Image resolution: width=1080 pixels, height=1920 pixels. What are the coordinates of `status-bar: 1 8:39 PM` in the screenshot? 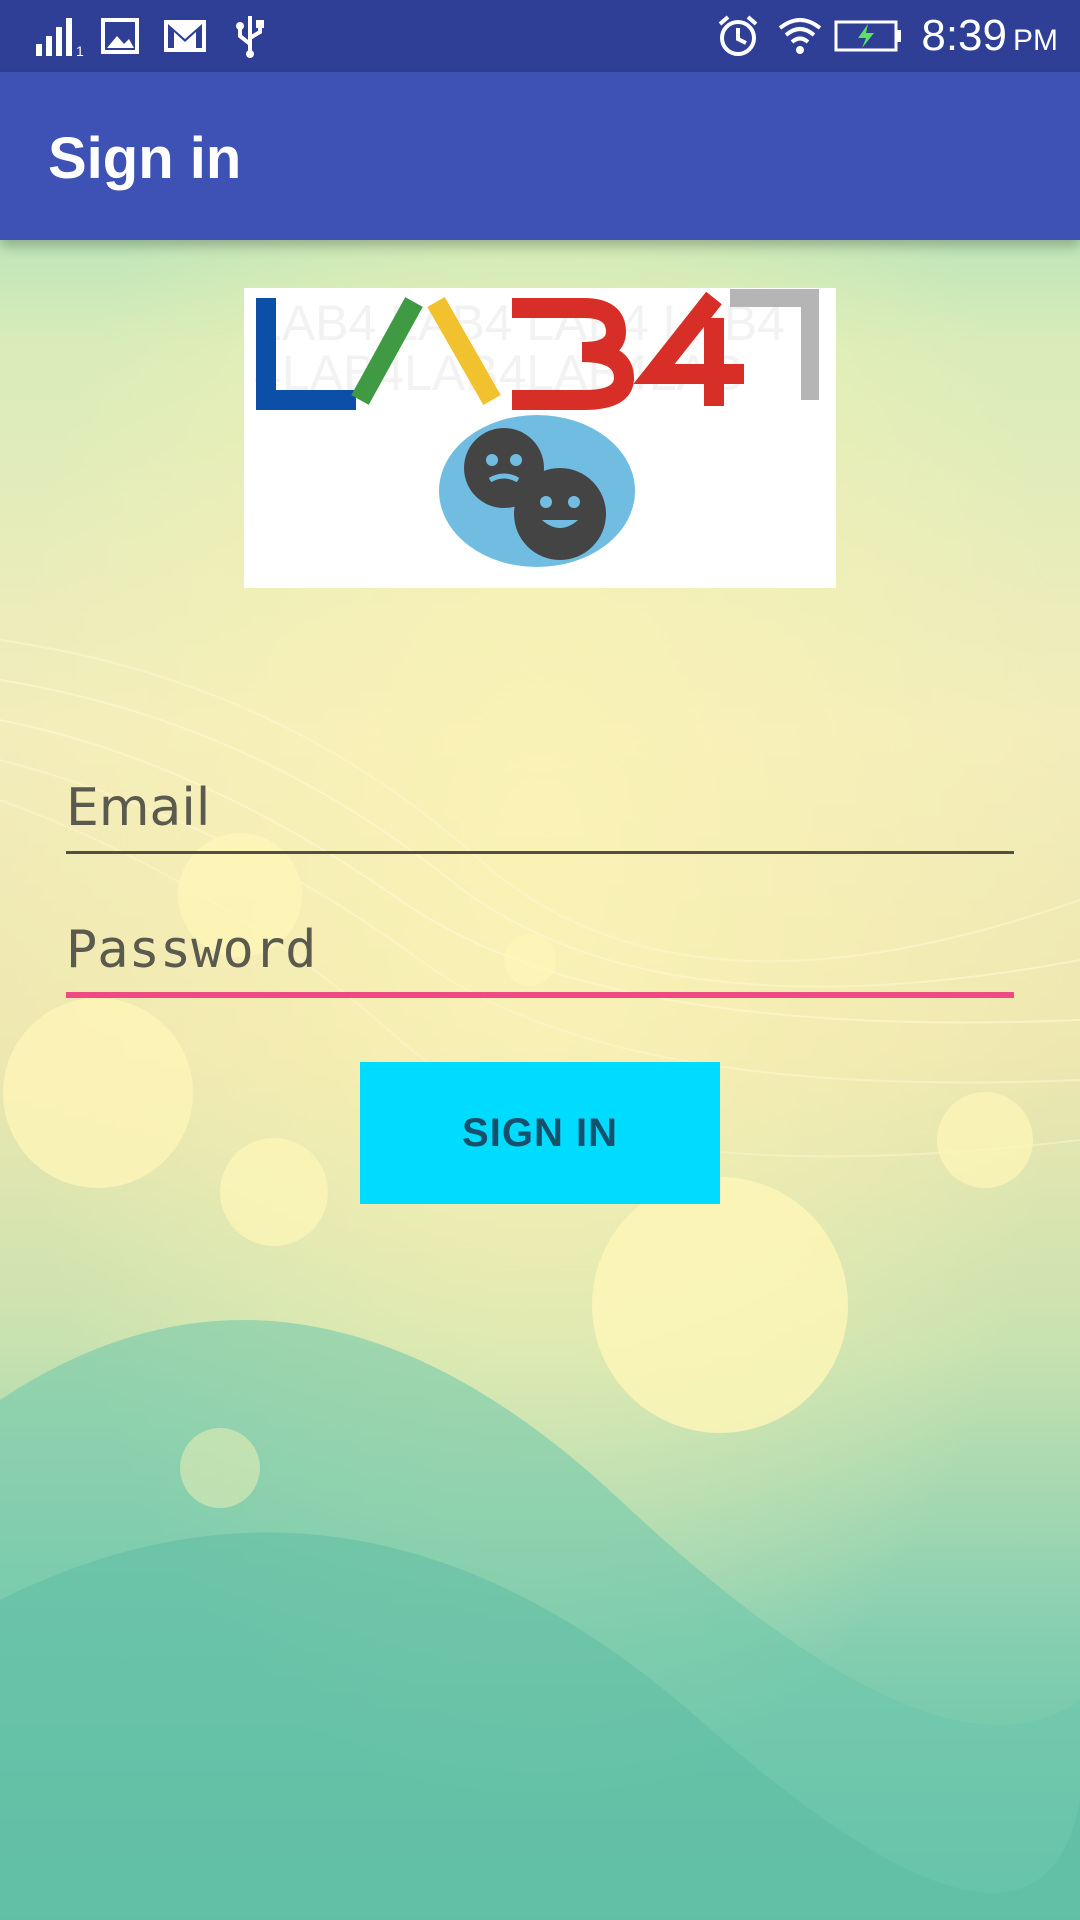 It's located at (540, 36).